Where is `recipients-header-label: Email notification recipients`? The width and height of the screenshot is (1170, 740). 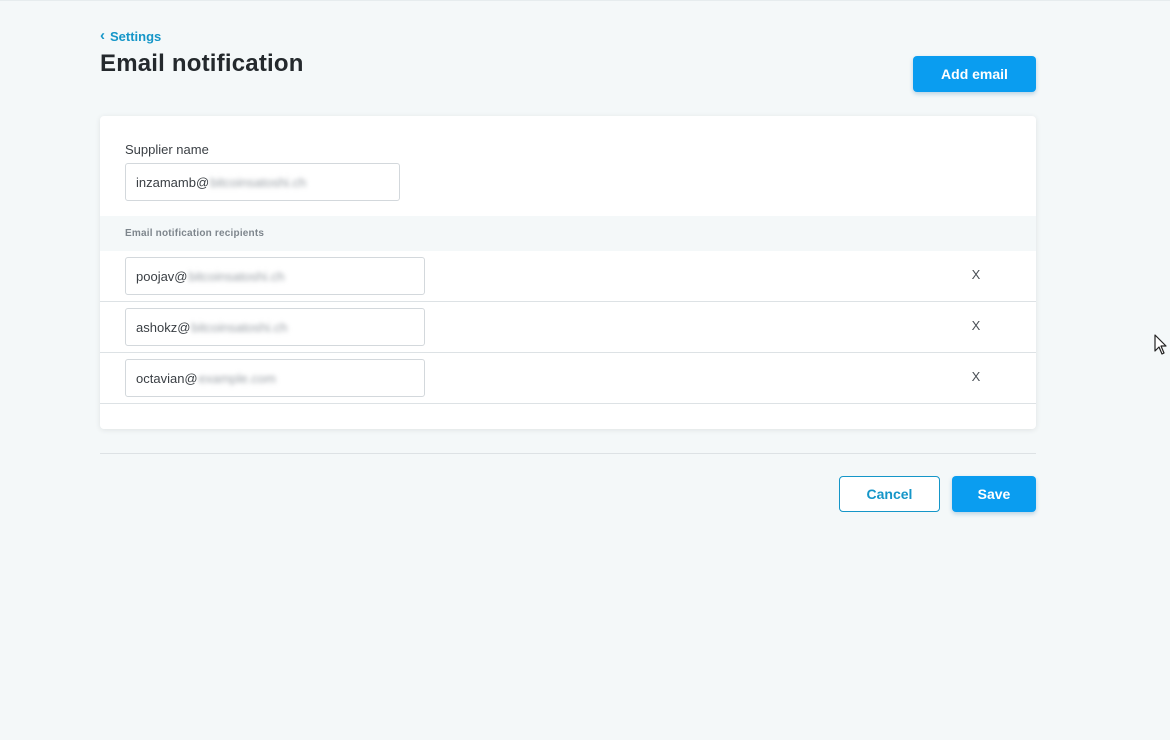 recipients-header-label: Email notification recipients is located at coordinates (195, 233).